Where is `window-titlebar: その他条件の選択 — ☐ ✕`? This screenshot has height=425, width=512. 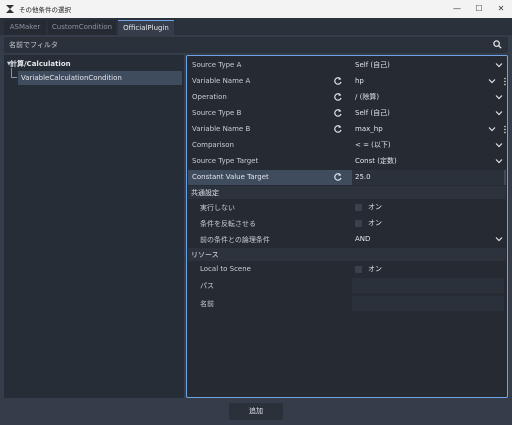 window-titlebar: その他条件の選択 — ☐ ✕ is located at coordinates (256, 9).